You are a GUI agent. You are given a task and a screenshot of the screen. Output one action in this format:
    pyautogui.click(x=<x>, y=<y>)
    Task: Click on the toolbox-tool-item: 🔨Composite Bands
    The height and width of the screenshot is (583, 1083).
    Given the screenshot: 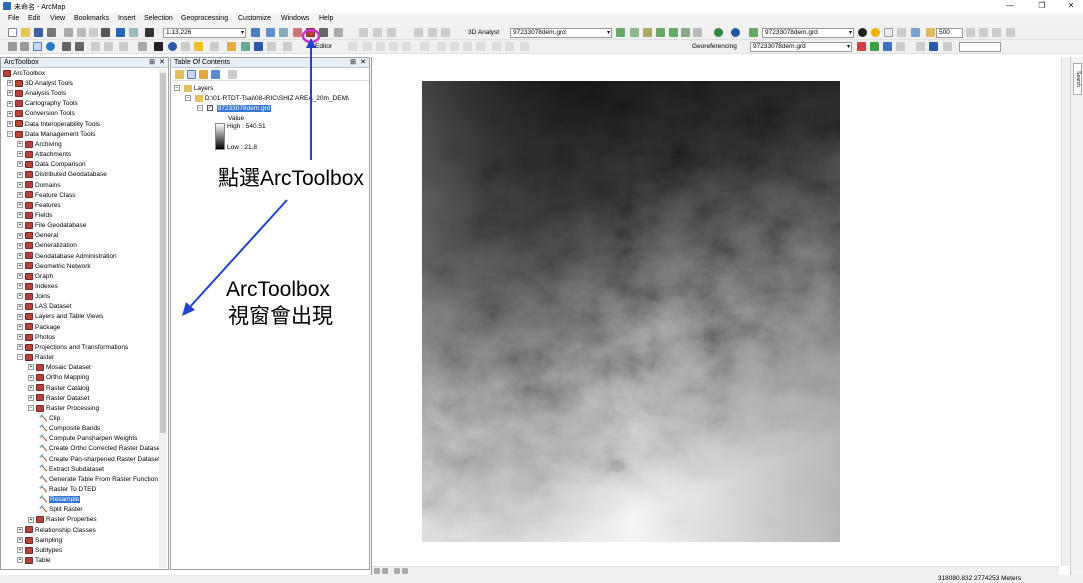 What is the action you would take?
    pyautogui.click(x=69, y=429)
    